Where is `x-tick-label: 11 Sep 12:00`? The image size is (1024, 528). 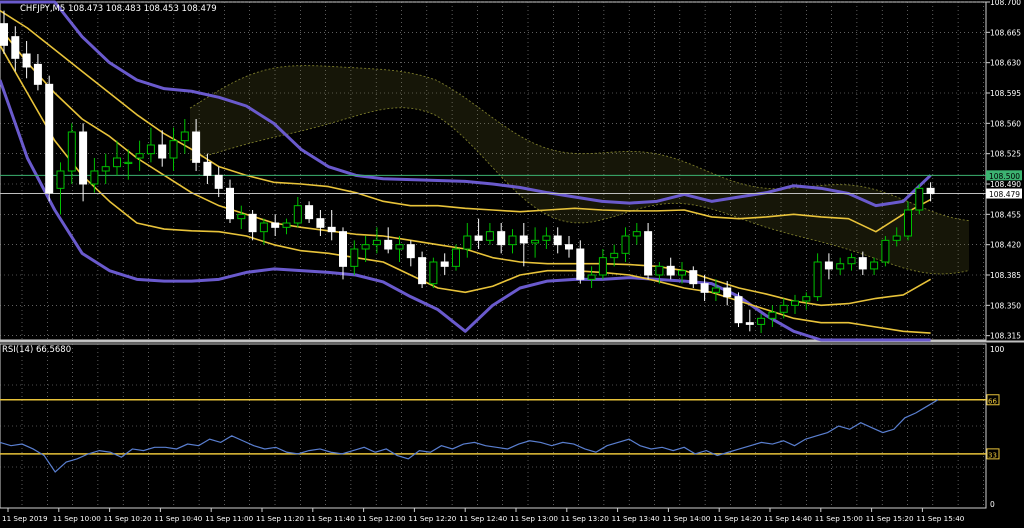 x-tick-label: 11 Sep 12:00 is located at coordinates (382, 518).